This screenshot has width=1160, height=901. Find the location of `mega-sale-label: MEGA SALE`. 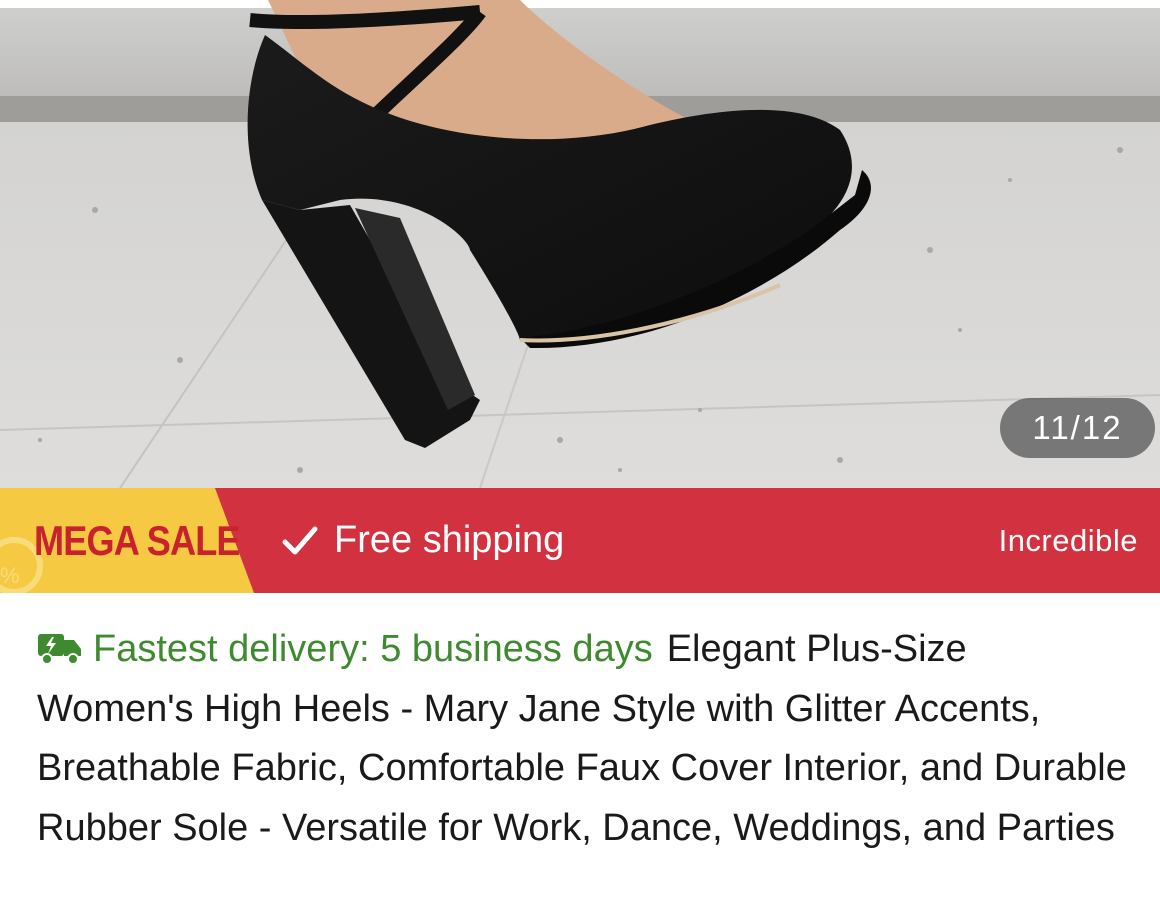

mega-sale-label: MEGA SALE is located at coordinates (137, 540).